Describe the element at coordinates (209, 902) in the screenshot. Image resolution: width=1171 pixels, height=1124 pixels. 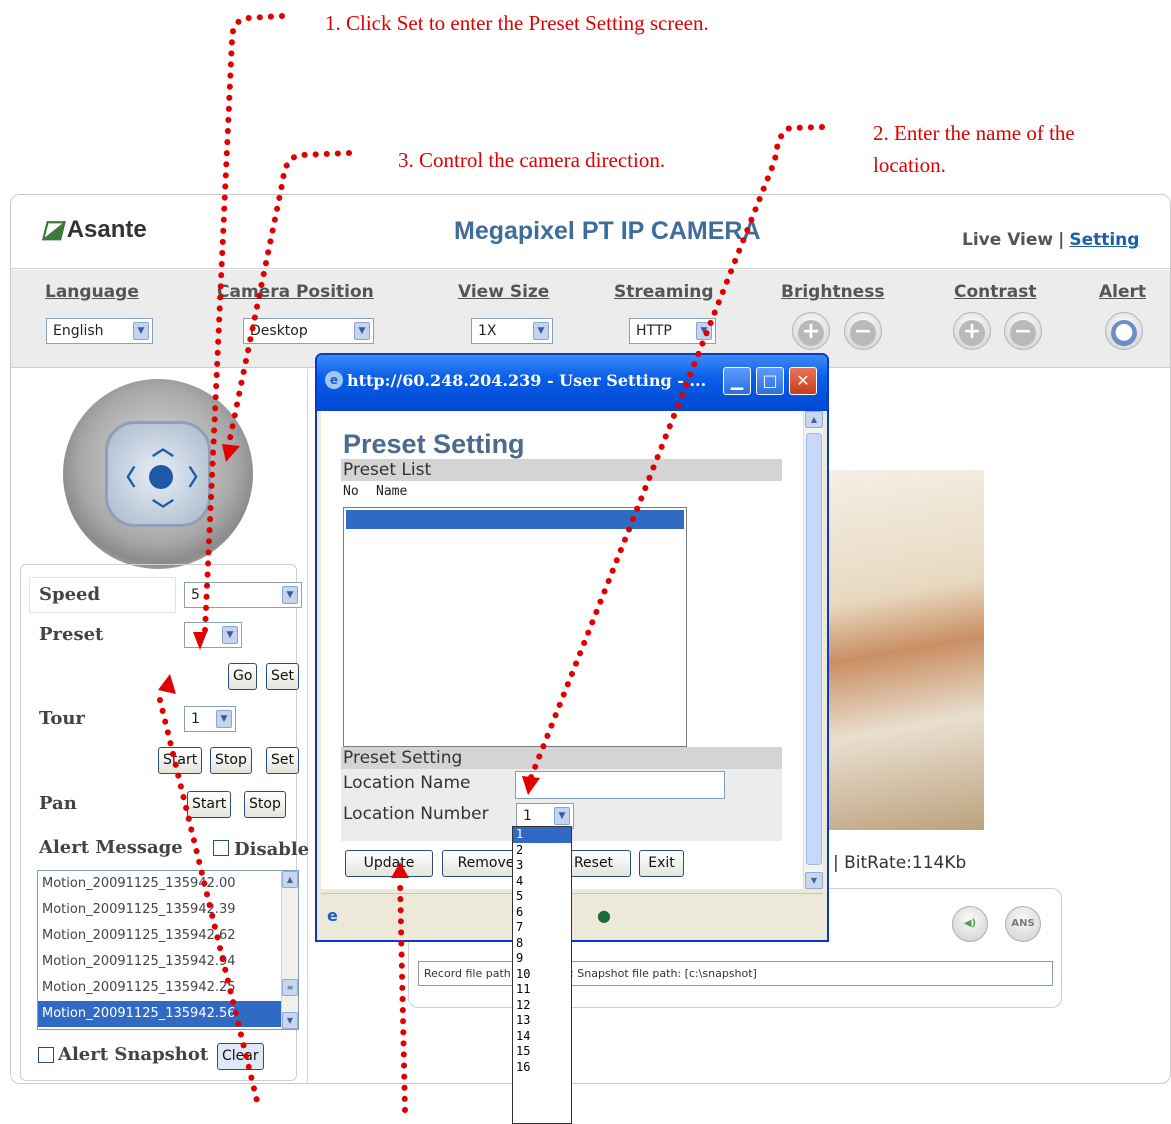
I see `arrow-step1-return-path` at that location.